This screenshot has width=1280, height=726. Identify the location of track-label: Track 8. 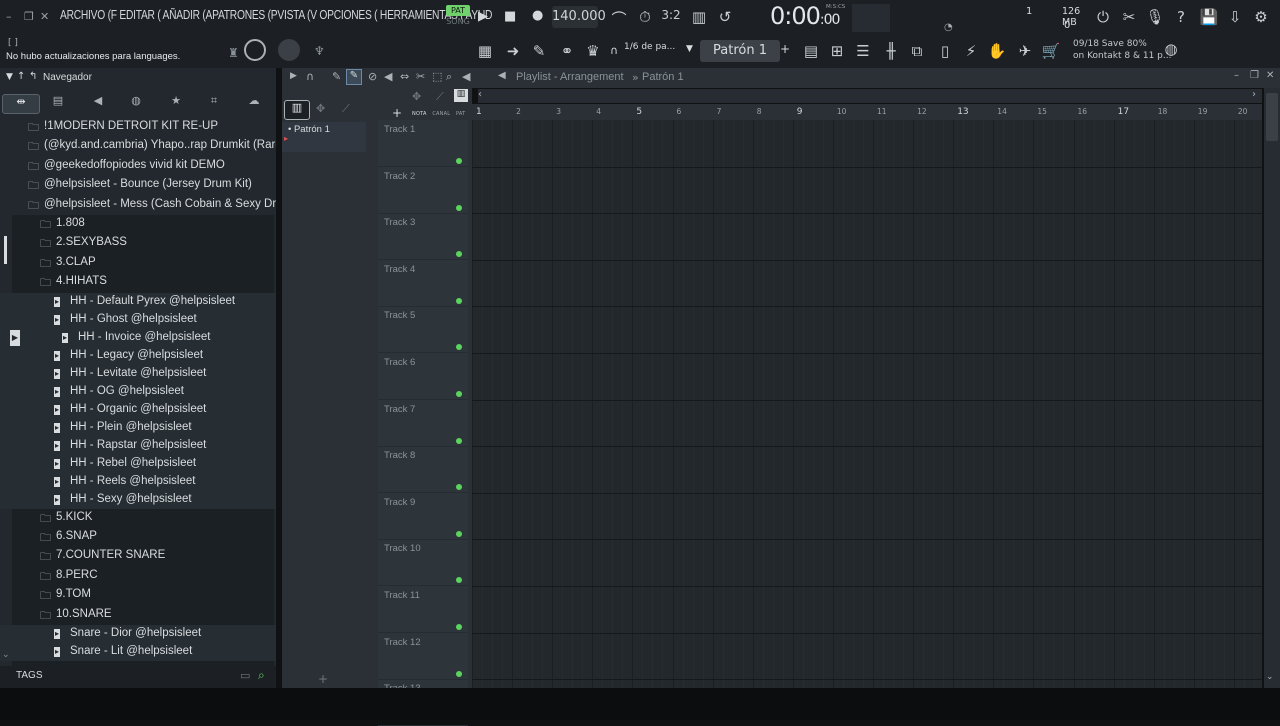
(399, 455).